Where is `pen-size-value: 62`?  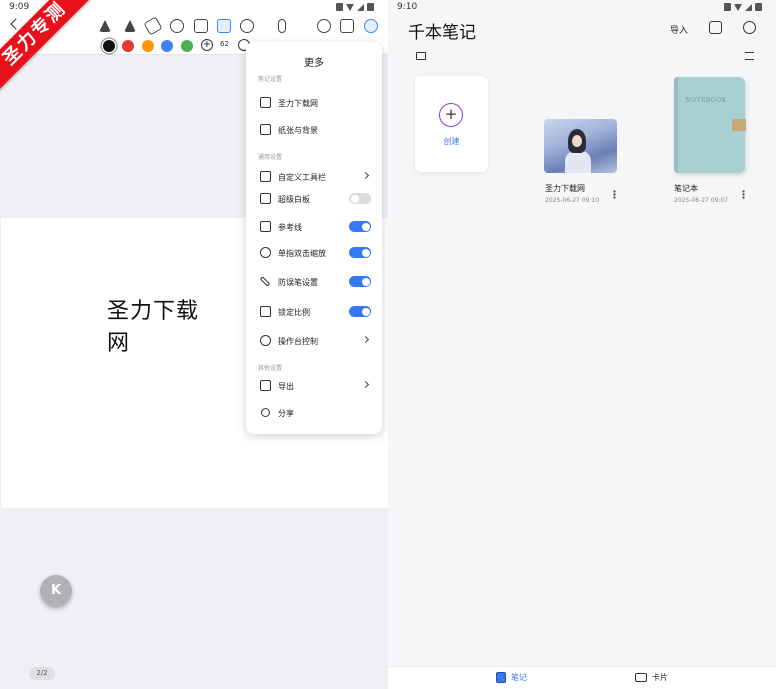
pen-size-value: 62 is located at coordinates (224, 44).